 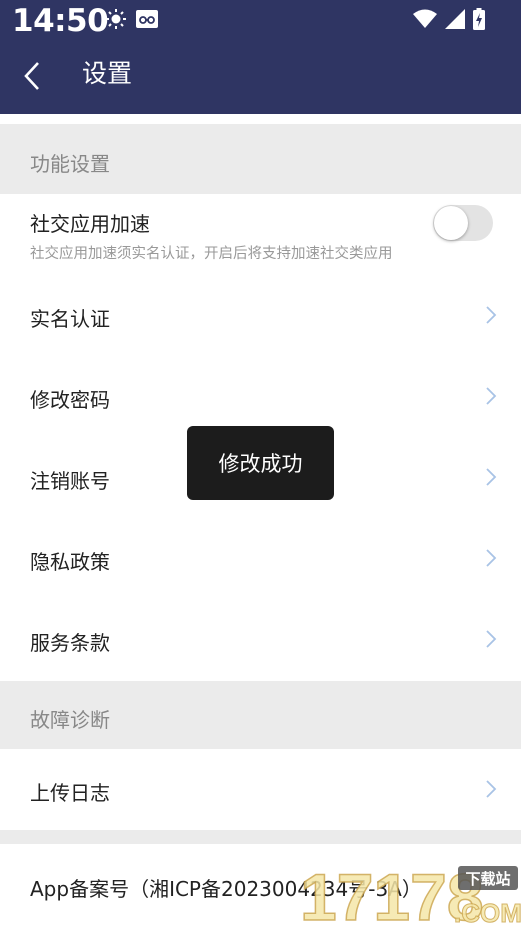 I want to click on menu-item-real-name: 实名认证, so click(x=260, y=315).